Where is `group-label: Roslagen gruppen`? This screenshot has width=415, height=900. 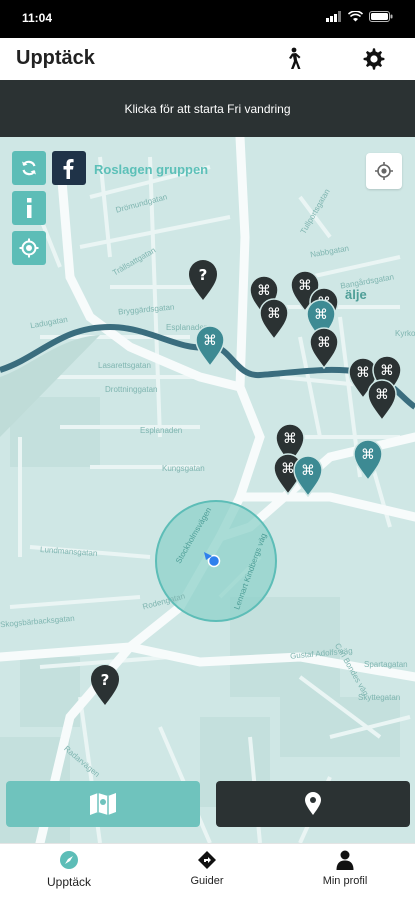 group-label: Roslagen gruppen is located at coordinates (151, 169).